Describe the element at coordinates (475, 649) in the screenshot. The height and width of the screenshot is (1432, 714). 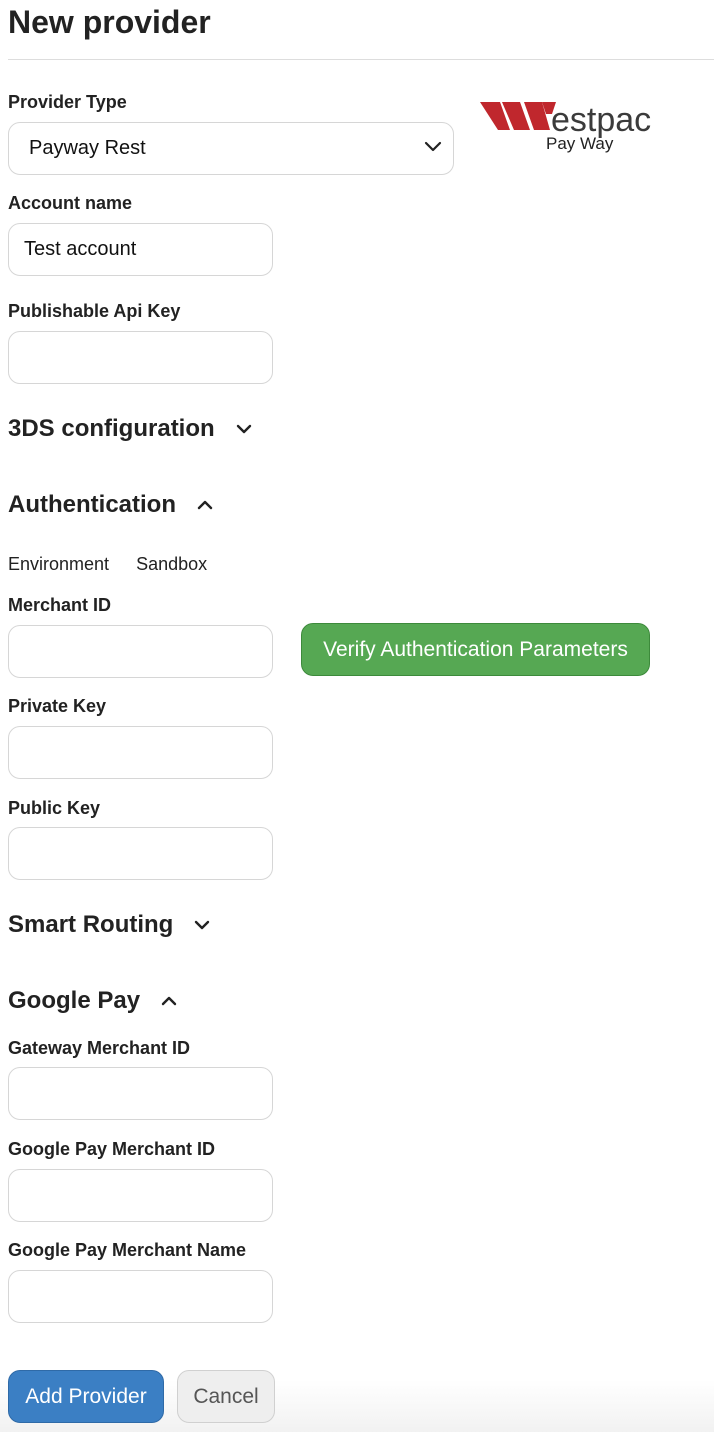
I see `verify-authentication-button: Verify Authentication Parameters` at that location.